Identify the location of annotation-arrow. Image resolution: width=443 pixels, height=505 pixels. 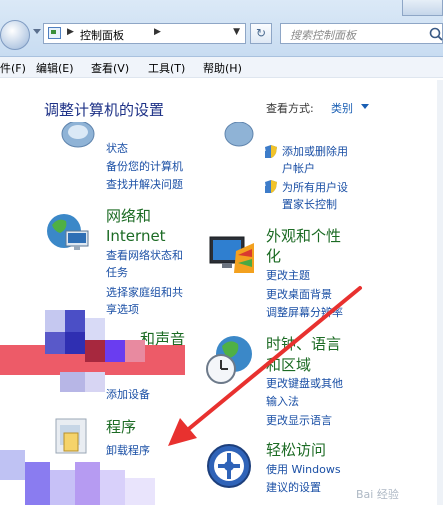
(265, 366).